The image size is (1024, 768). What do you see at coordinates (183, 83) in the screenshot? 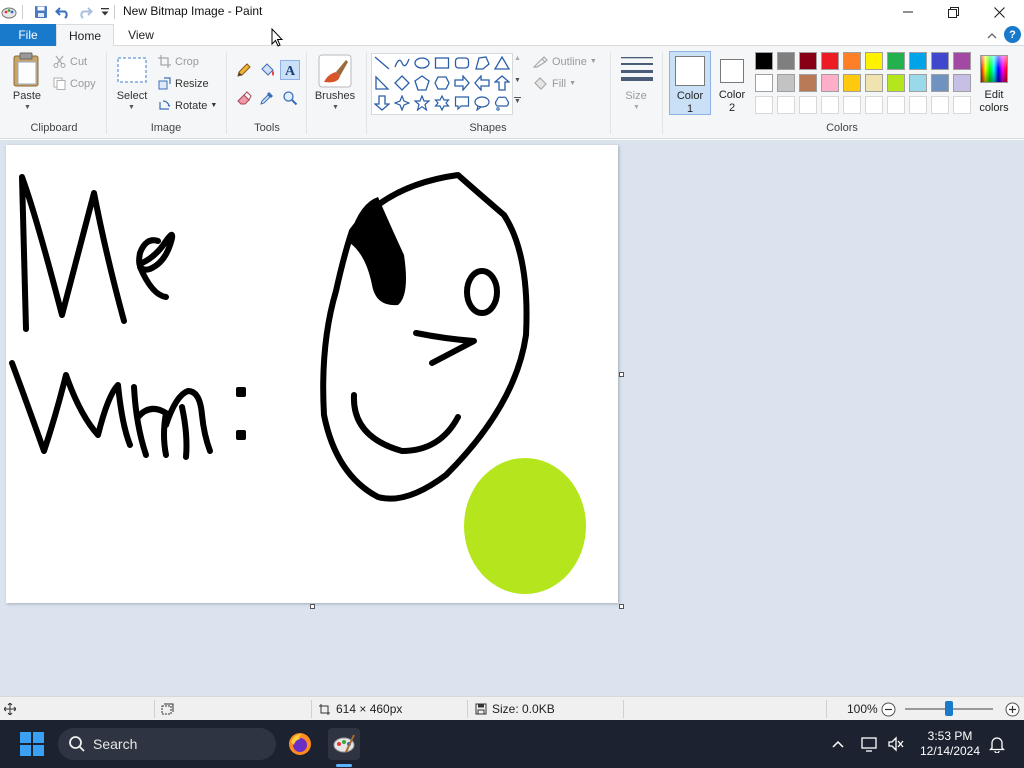
I see `resize-button: Resize` at bounding box center [183, 83].